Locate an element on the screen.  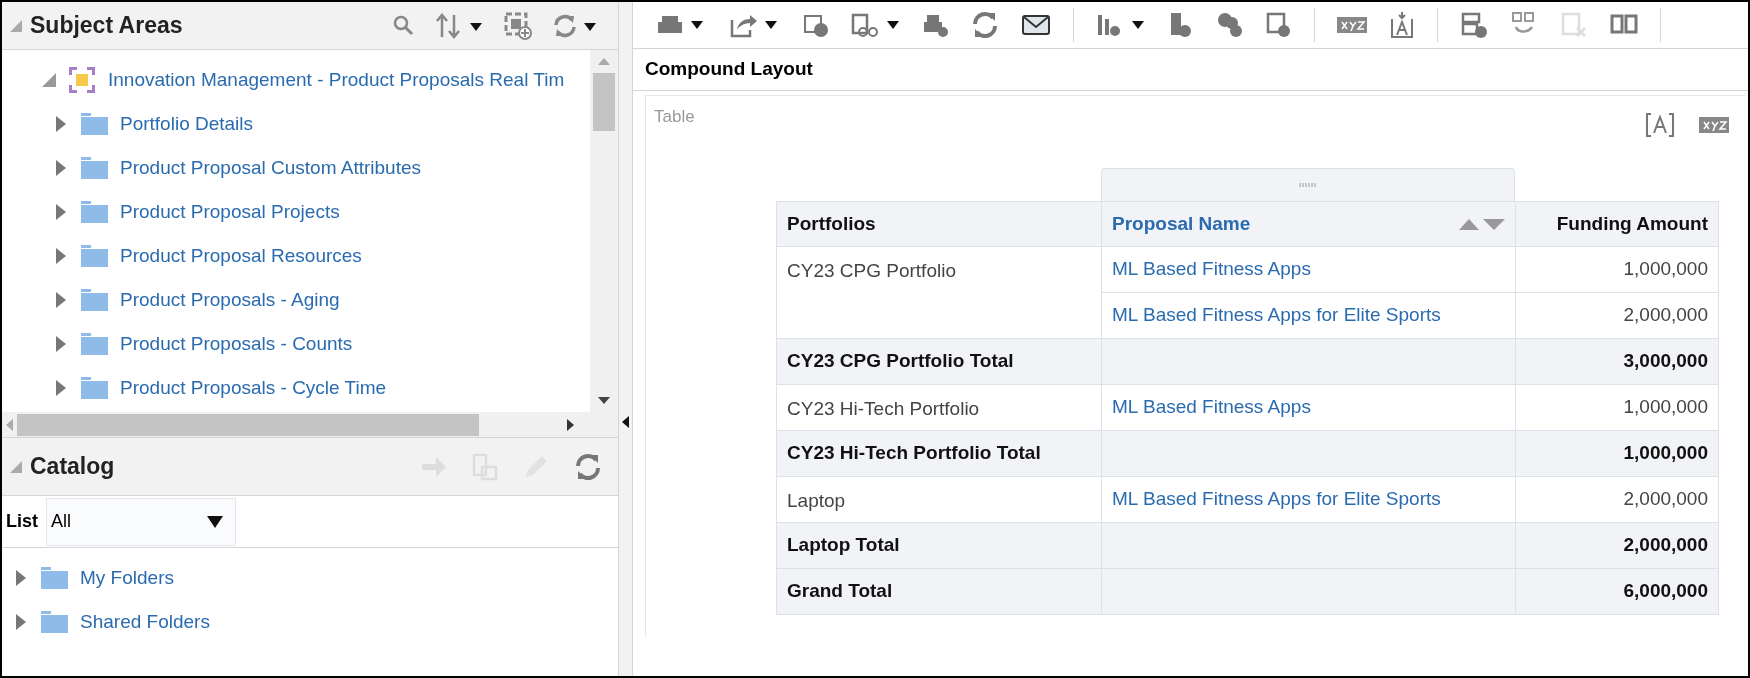
portfolio-name: Laptop is located at coordinates (816, 500).